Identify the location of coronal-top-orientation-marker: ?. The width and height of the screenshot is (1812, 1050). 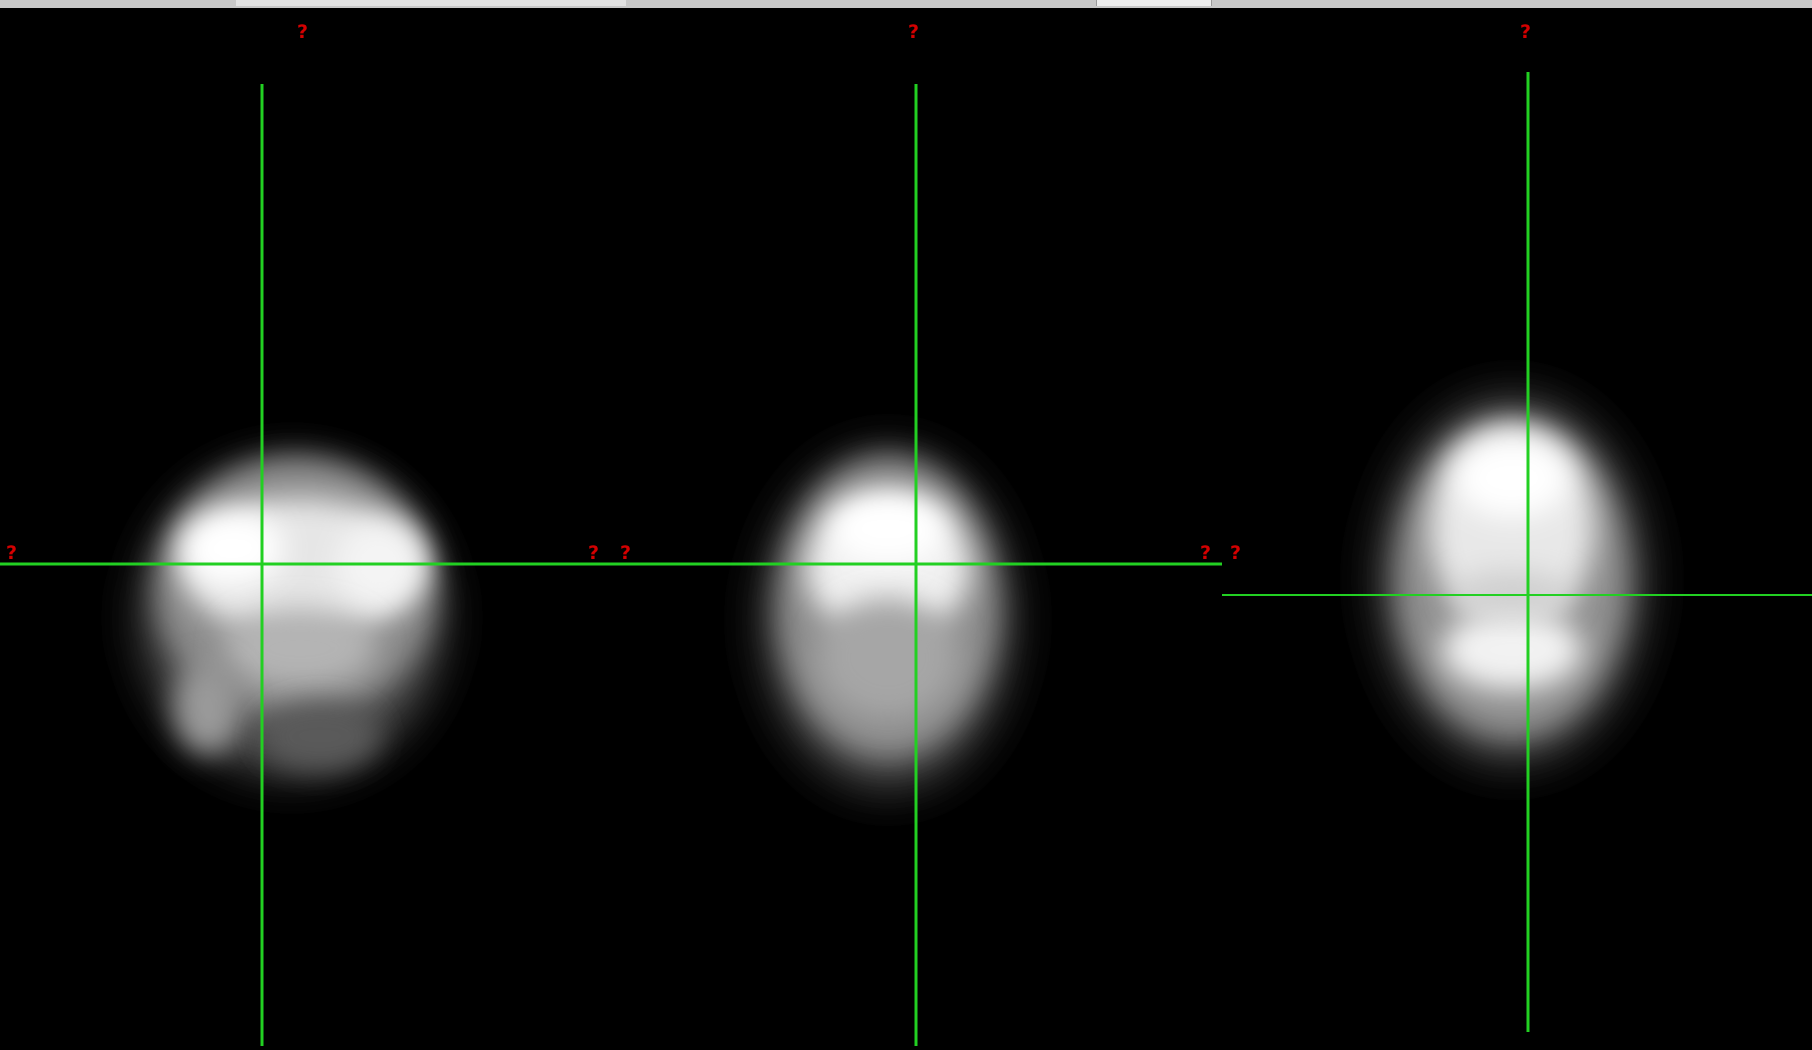
(914, 32).